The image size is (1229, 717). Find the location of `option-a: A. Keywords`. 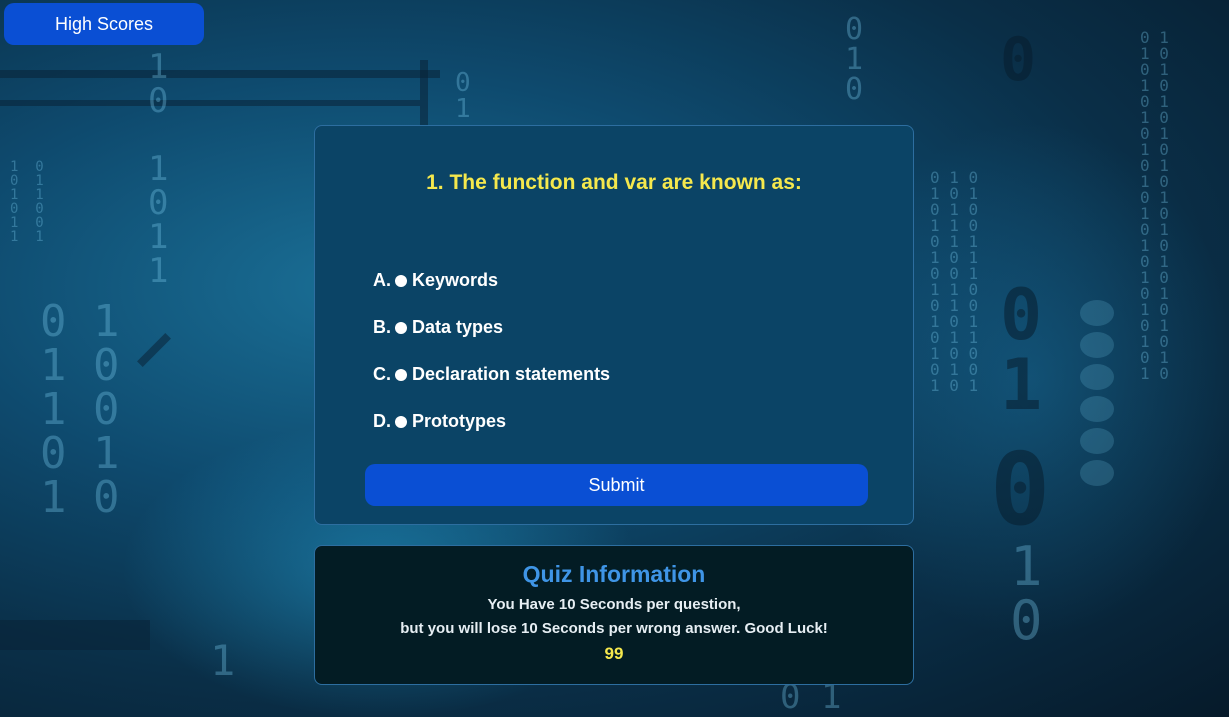

option-a: A. Keywords is located at coordinates (491, 280).